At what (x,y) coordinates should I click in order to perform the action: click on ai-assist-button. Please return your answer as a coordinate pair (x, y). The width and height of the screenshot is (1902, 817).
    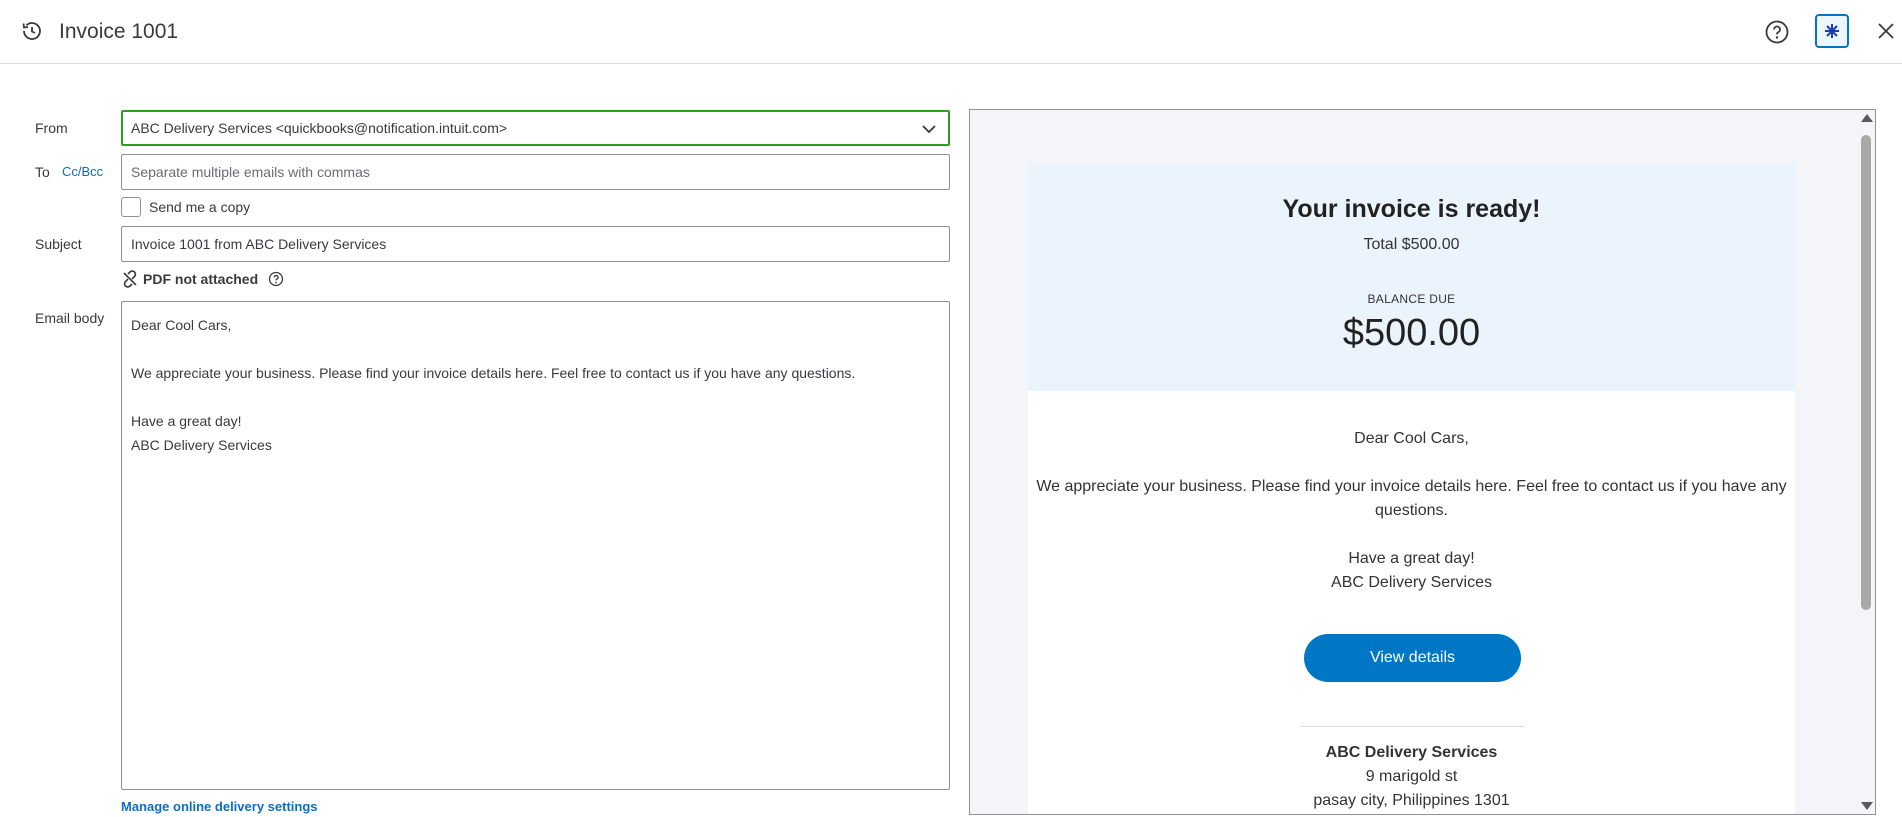
    Looking at the image, I should click on (1832, 31).